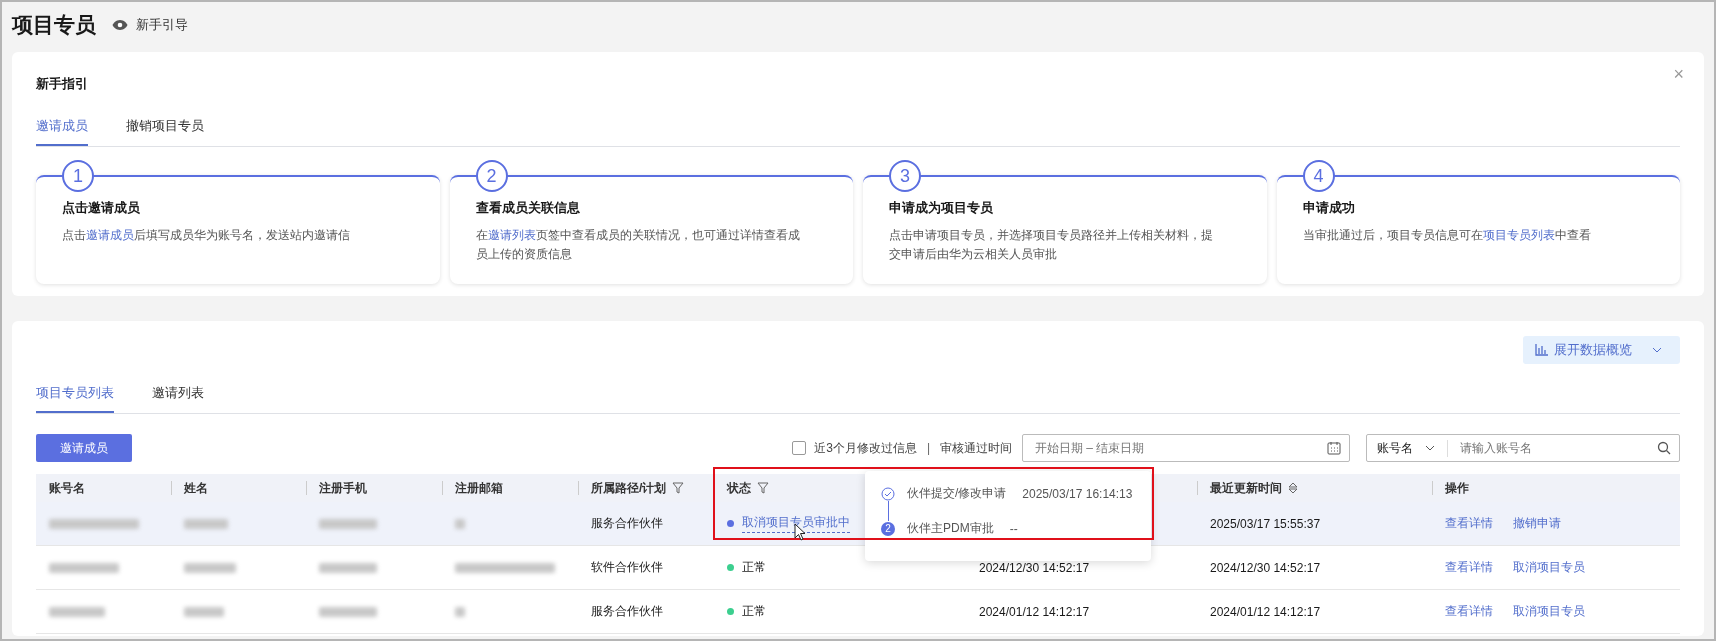 This screenshot has height=641, width=1716. Describe the element at coordinates (1013, 528) in the screenshot. I see `tooltip-step-time: --` at that location.